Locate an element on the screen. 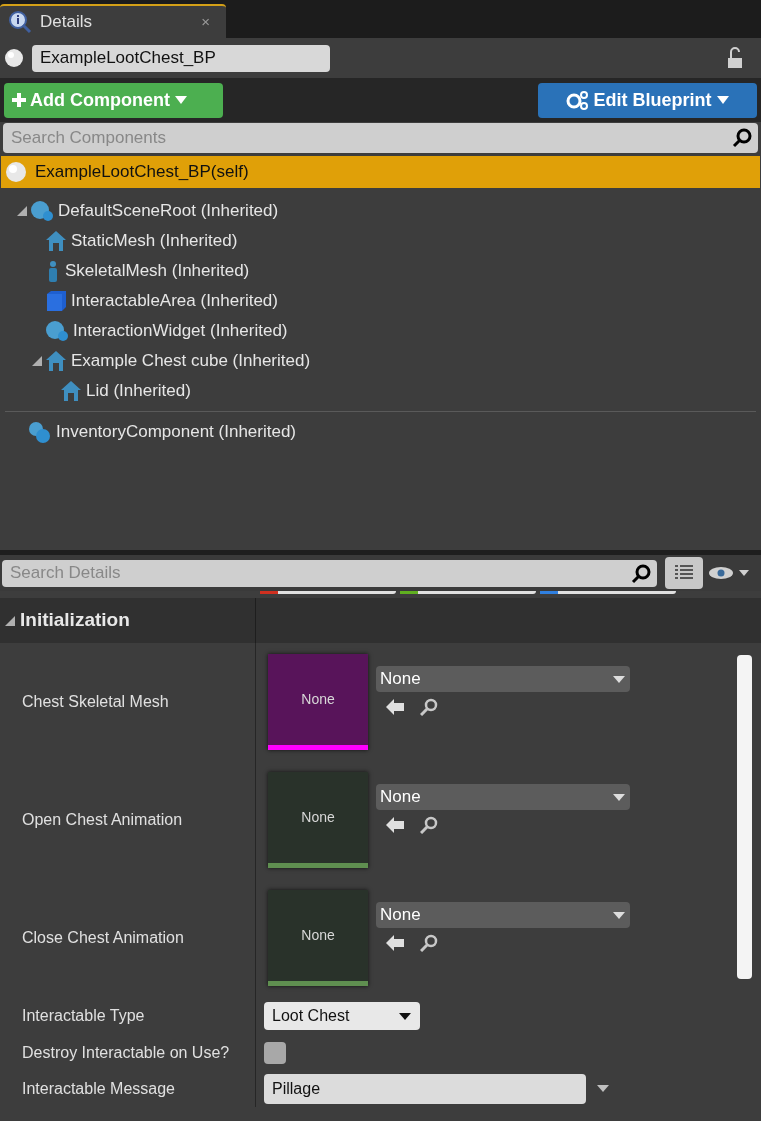 The image size is (761, 1121). tree-row: ExampleLootChest_BP(self) is located at coordinates (380, 172).